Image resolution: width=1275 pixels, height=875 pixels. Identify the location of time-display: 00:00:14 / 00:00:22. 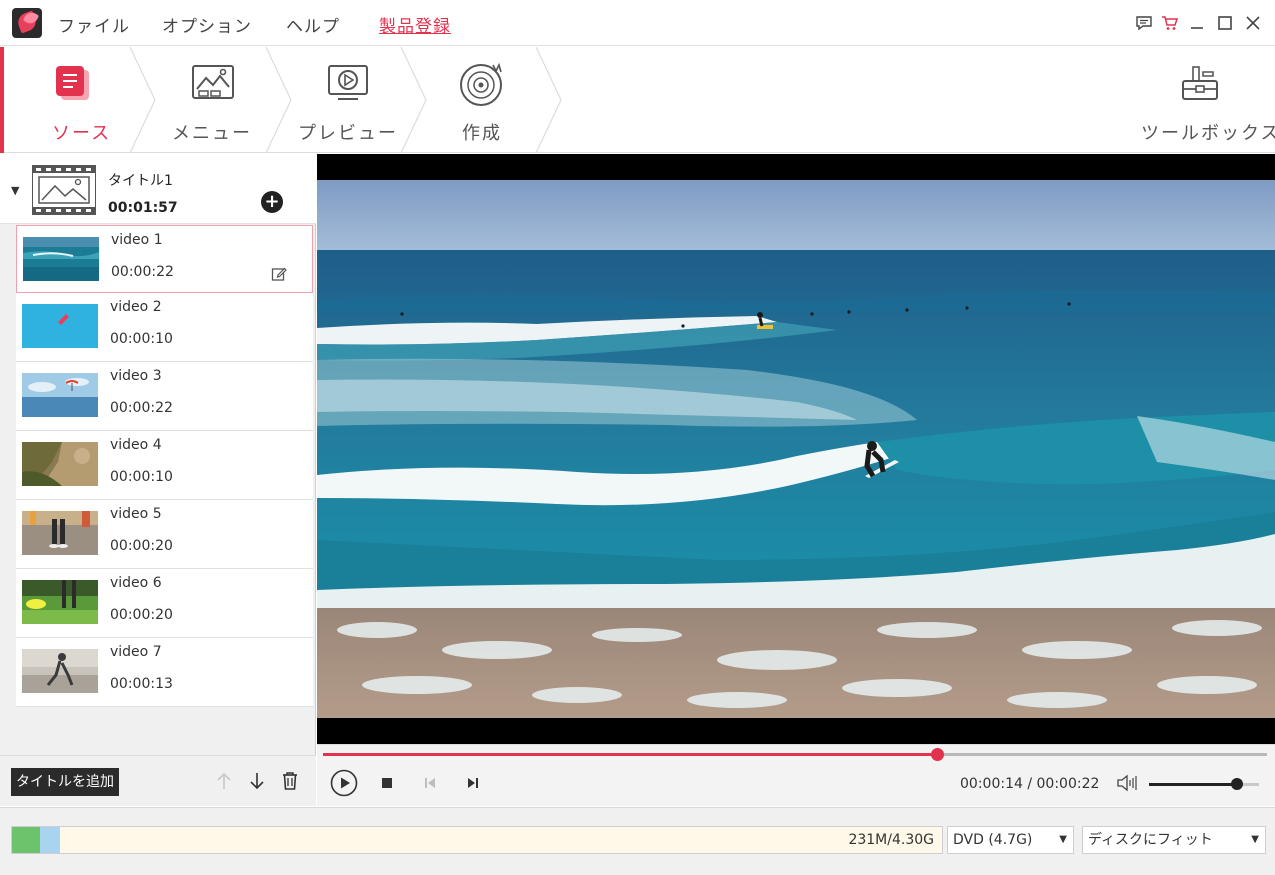
(1029, 784).